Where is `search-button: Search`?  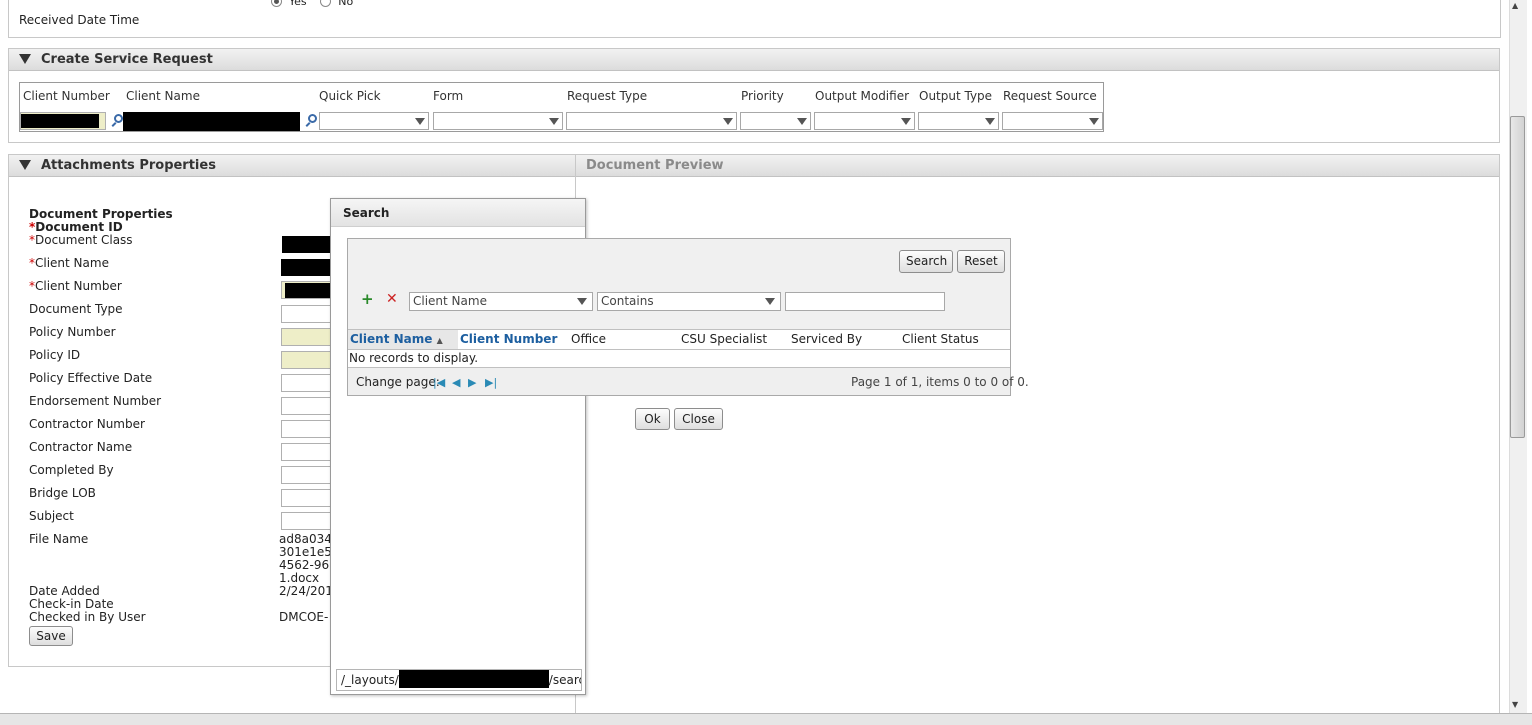
search-button: Search is located at coordinates (926, 261).